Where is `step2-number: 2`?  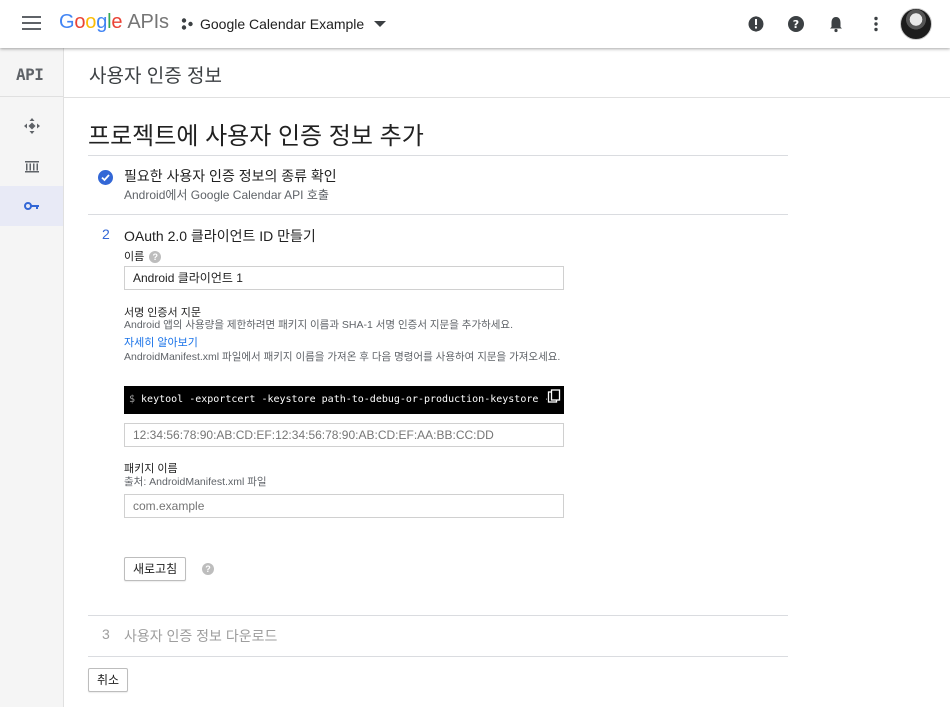
step2-number: 2 is located at coordinates (106, 234).